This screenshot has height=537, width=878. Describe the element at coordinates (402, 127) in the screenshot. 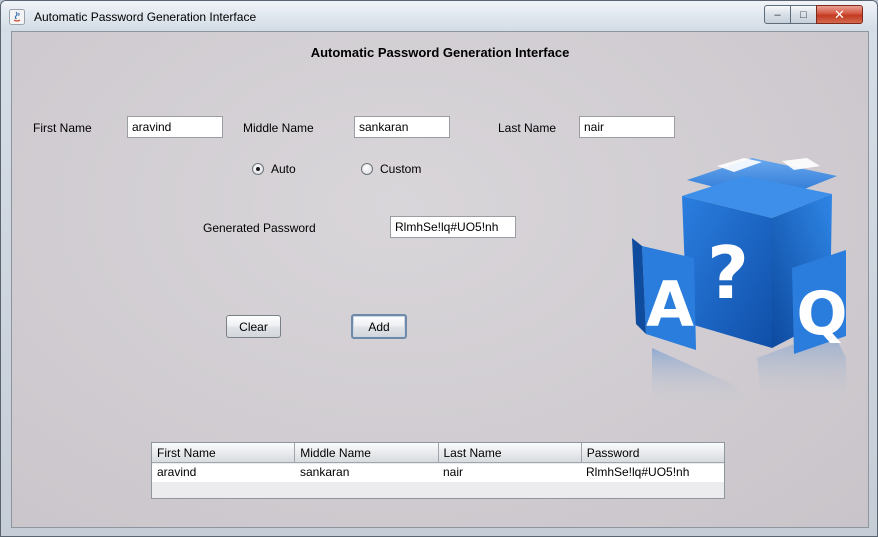

I see `middle-name-field` at that location.